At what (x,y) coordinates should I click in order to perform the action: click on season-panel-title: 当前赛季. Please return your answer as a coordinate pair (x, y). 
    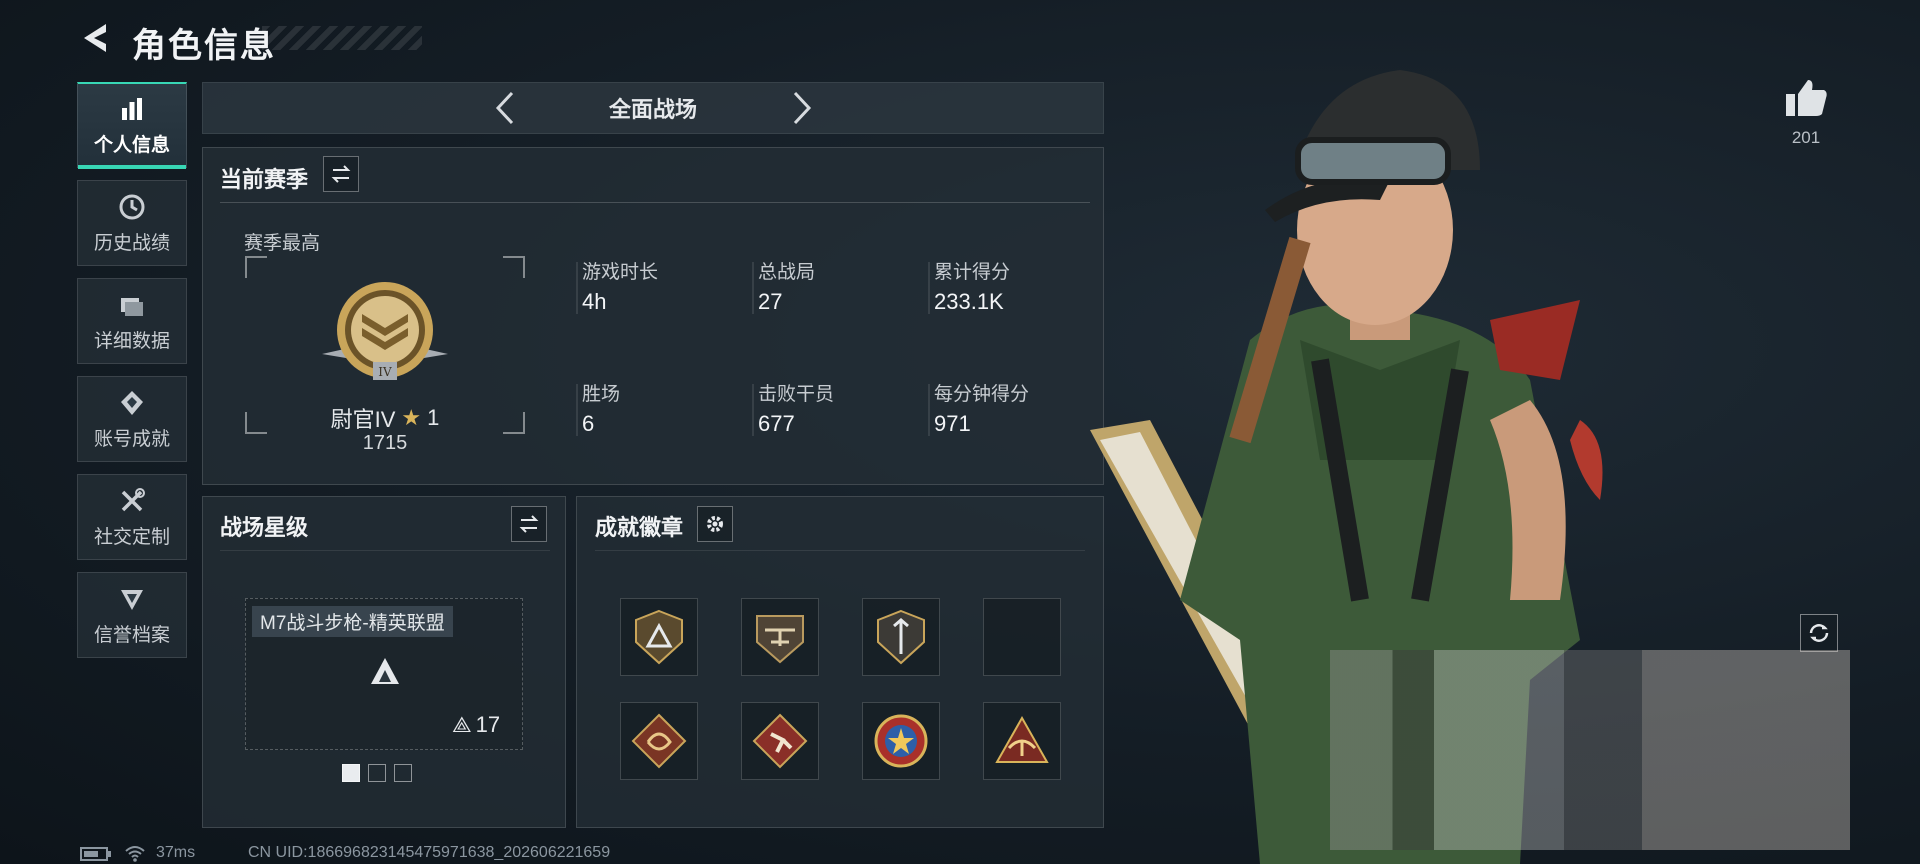
    Looking at the image, I should click on (264, 179).